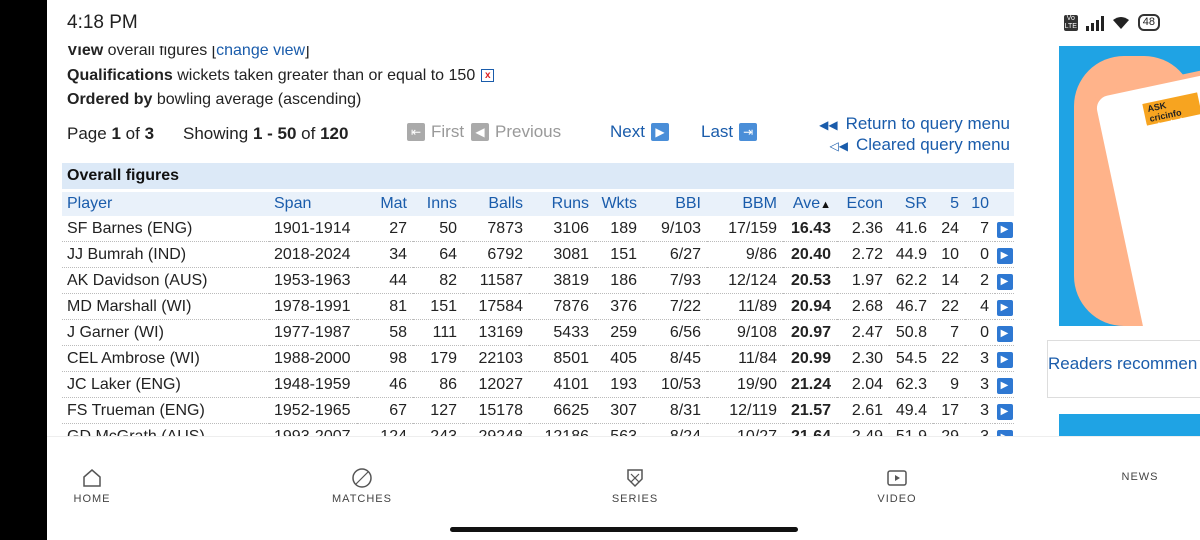  I want to click on showing-total: 120, so click(334, 133).